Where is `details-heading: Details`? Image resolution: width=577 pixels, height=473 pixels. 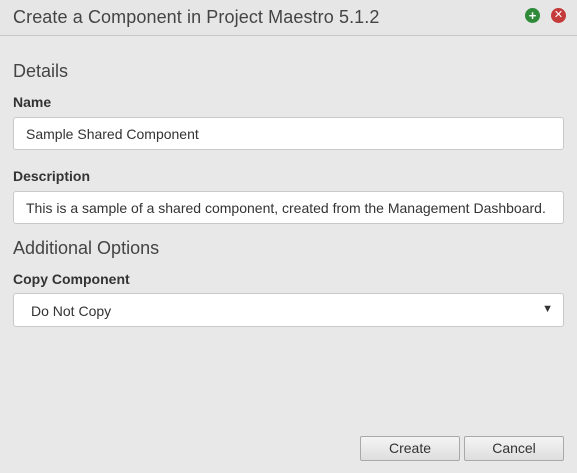
details-heading: Details is located at coordinates (41, 71).